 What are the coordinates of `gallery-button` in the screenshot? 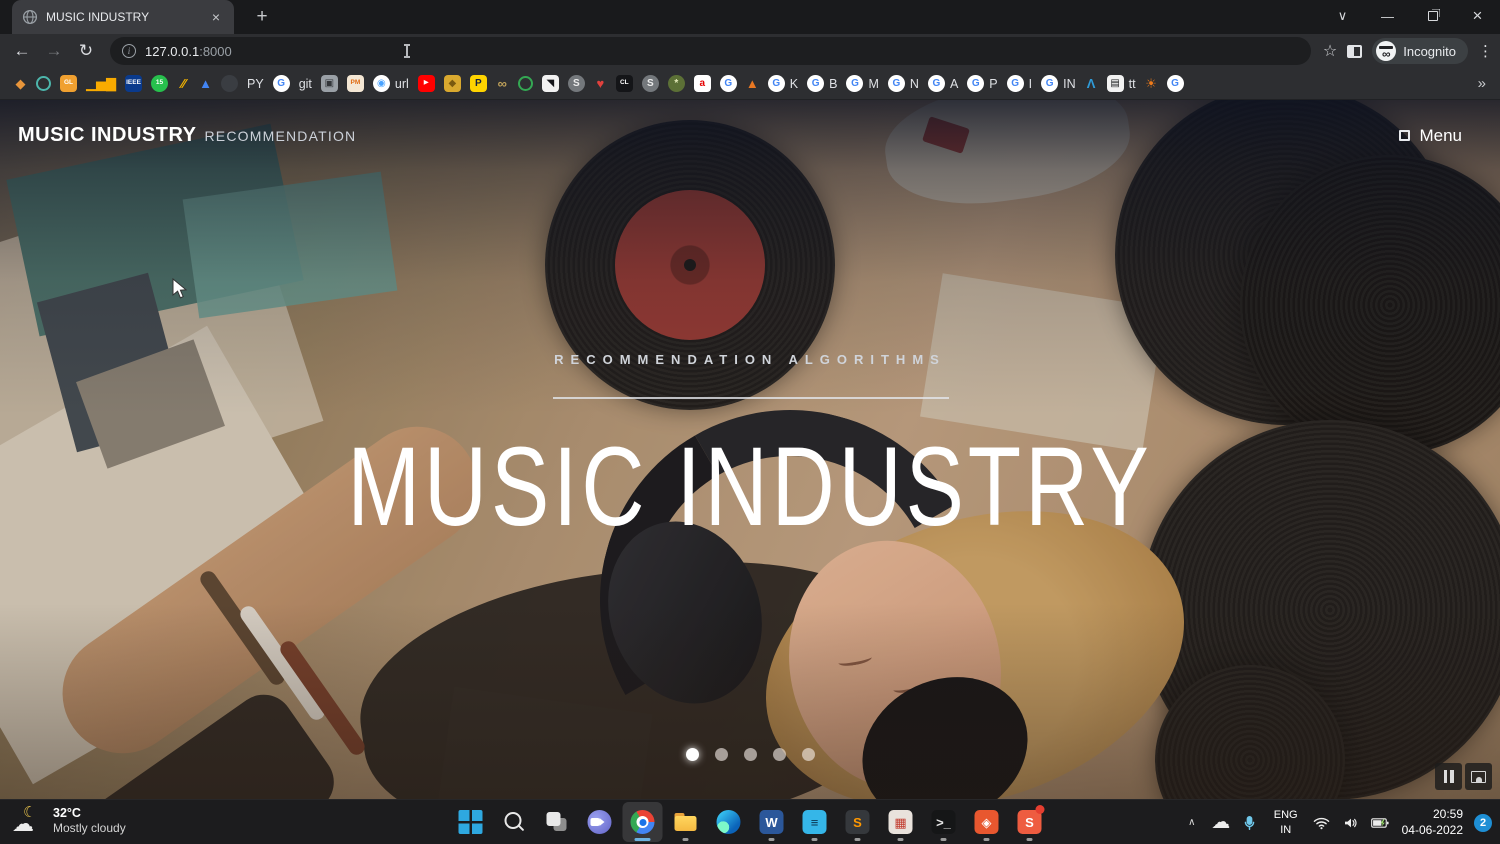 It's located at (1478, 776).